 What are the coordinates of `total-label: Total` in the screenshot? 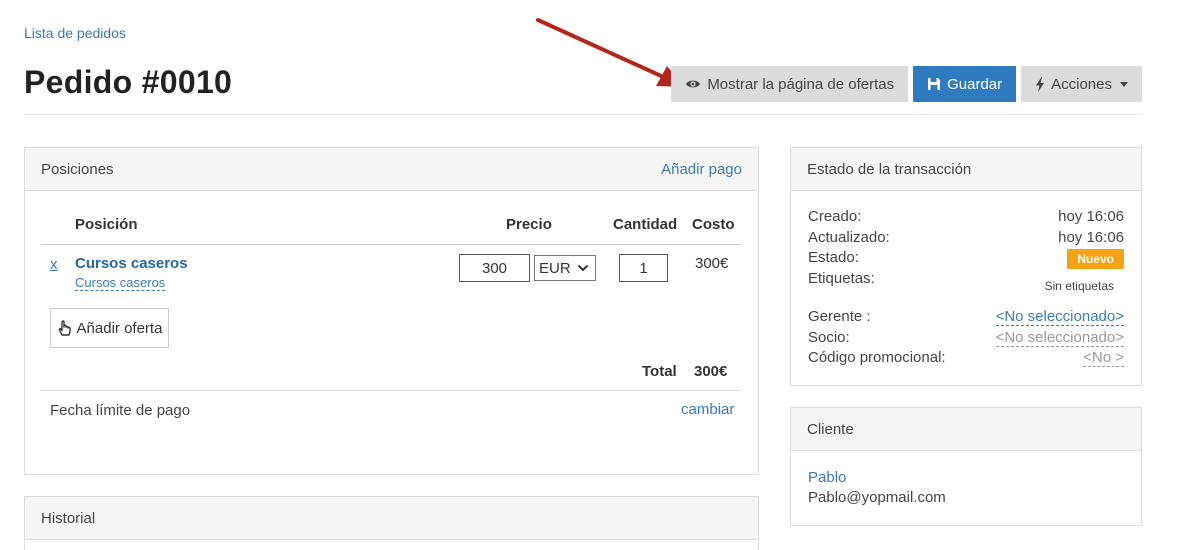 It's located at (659, 371).